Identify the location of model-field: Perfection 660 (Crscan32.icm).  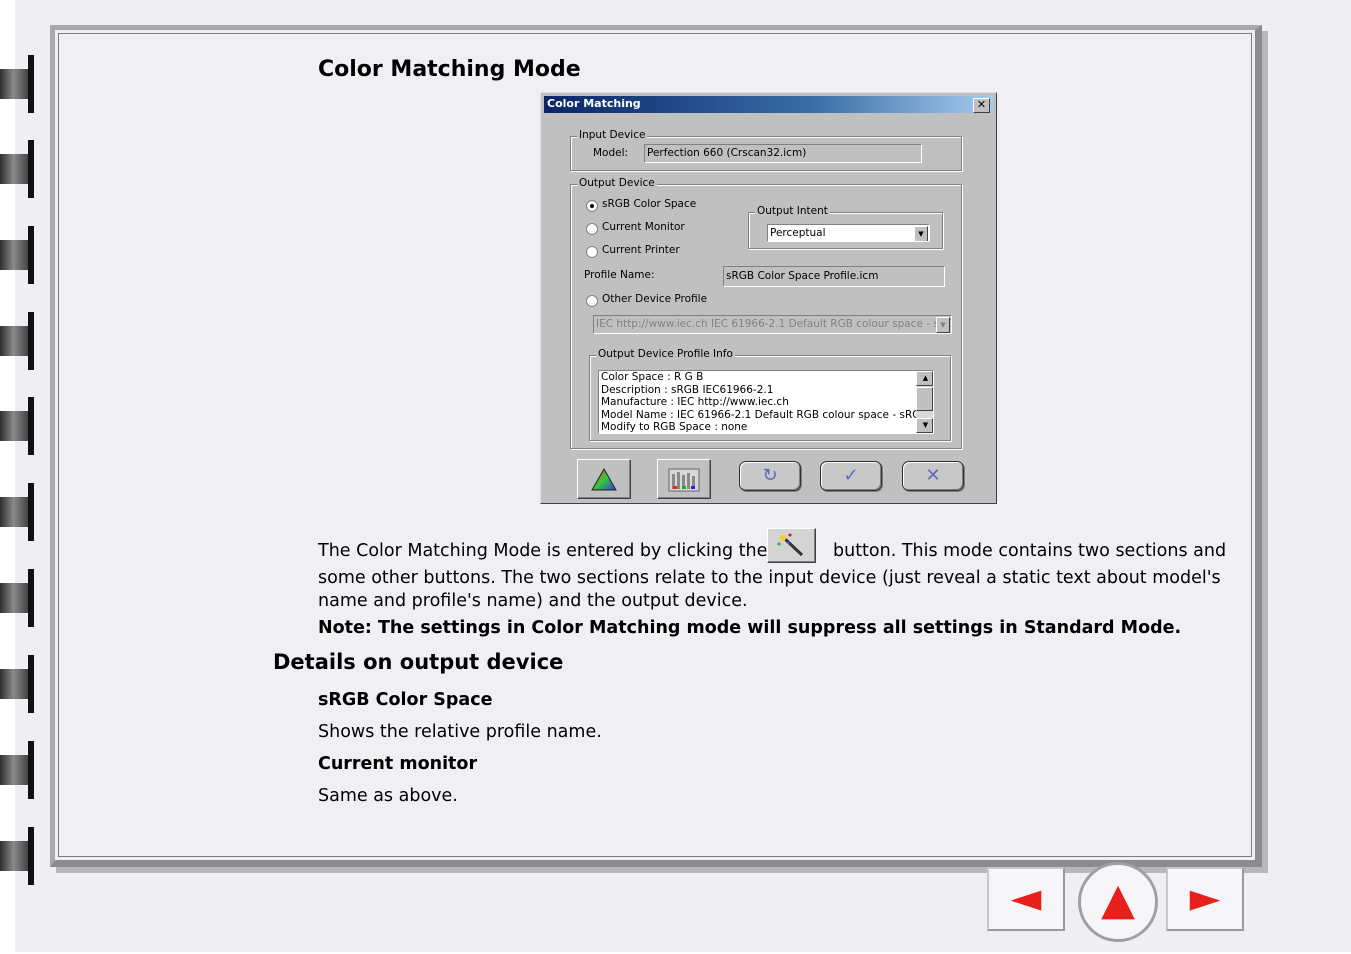
(783, 153).